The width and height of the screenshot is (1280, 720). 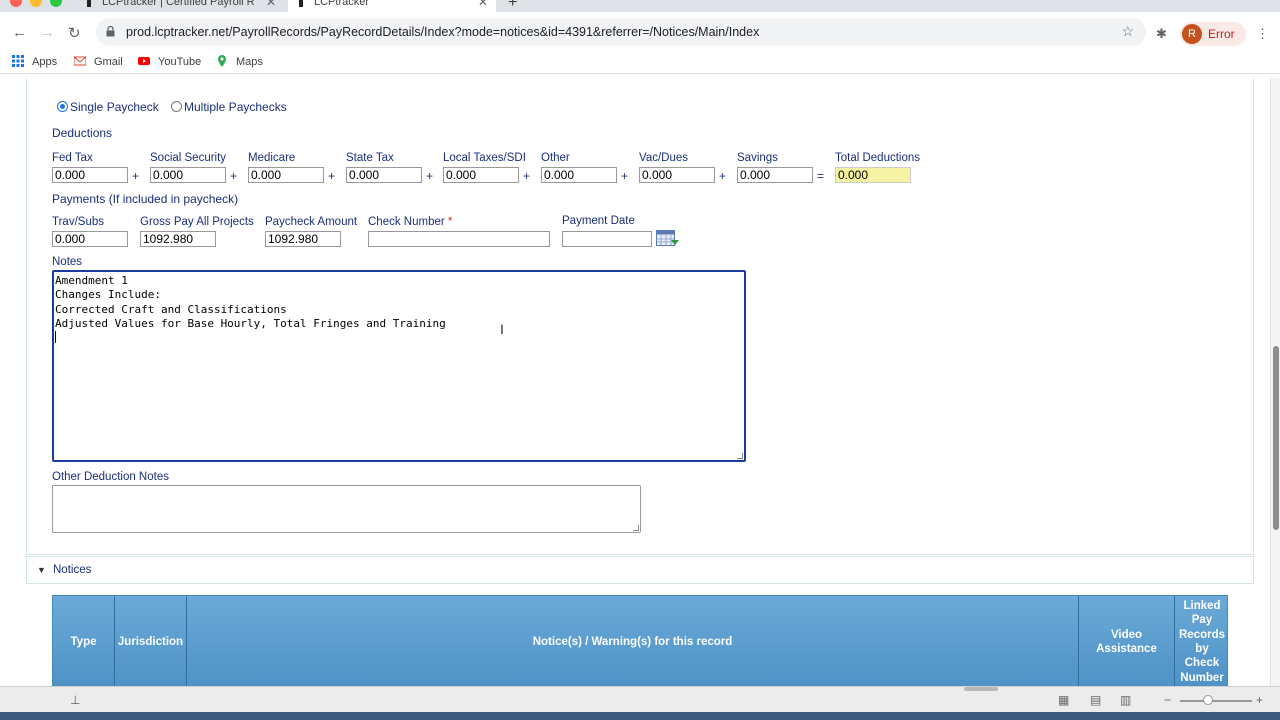 I want to click on check-number-input, so click(x=459, y=239).